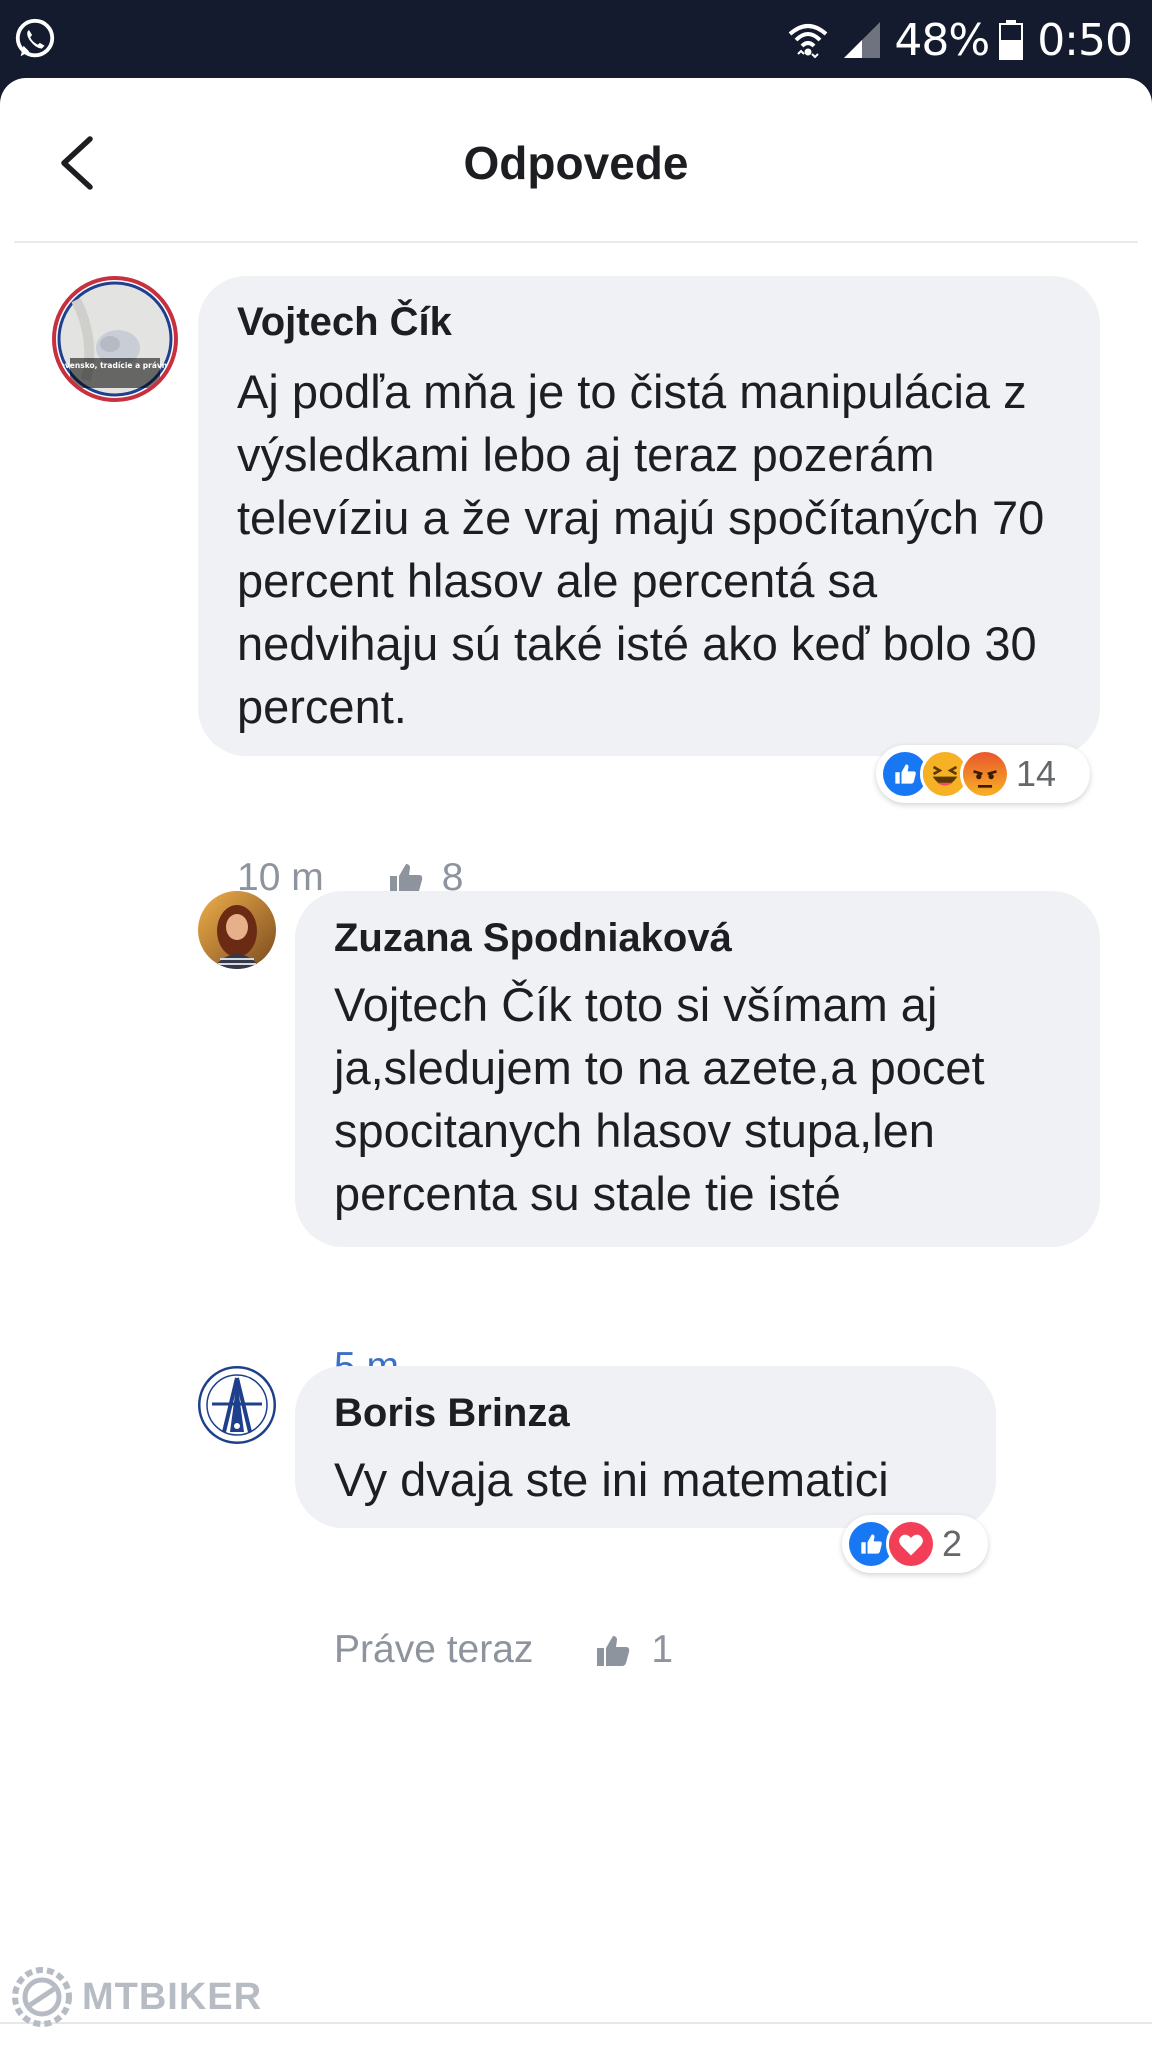  I want to click on comment-text: Vy dvaja ste ini matematici, so click(611, 1479).